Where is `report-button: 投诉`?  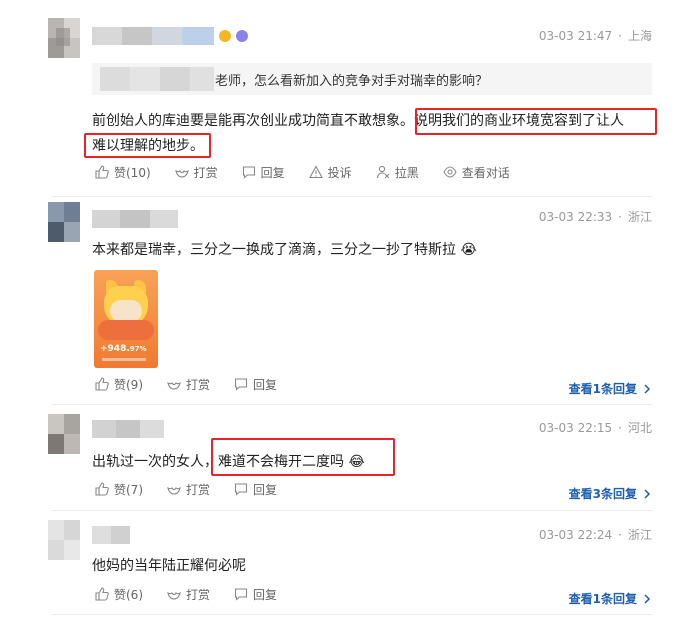 report-button: 投诉 is located at coordinates (330, 172).